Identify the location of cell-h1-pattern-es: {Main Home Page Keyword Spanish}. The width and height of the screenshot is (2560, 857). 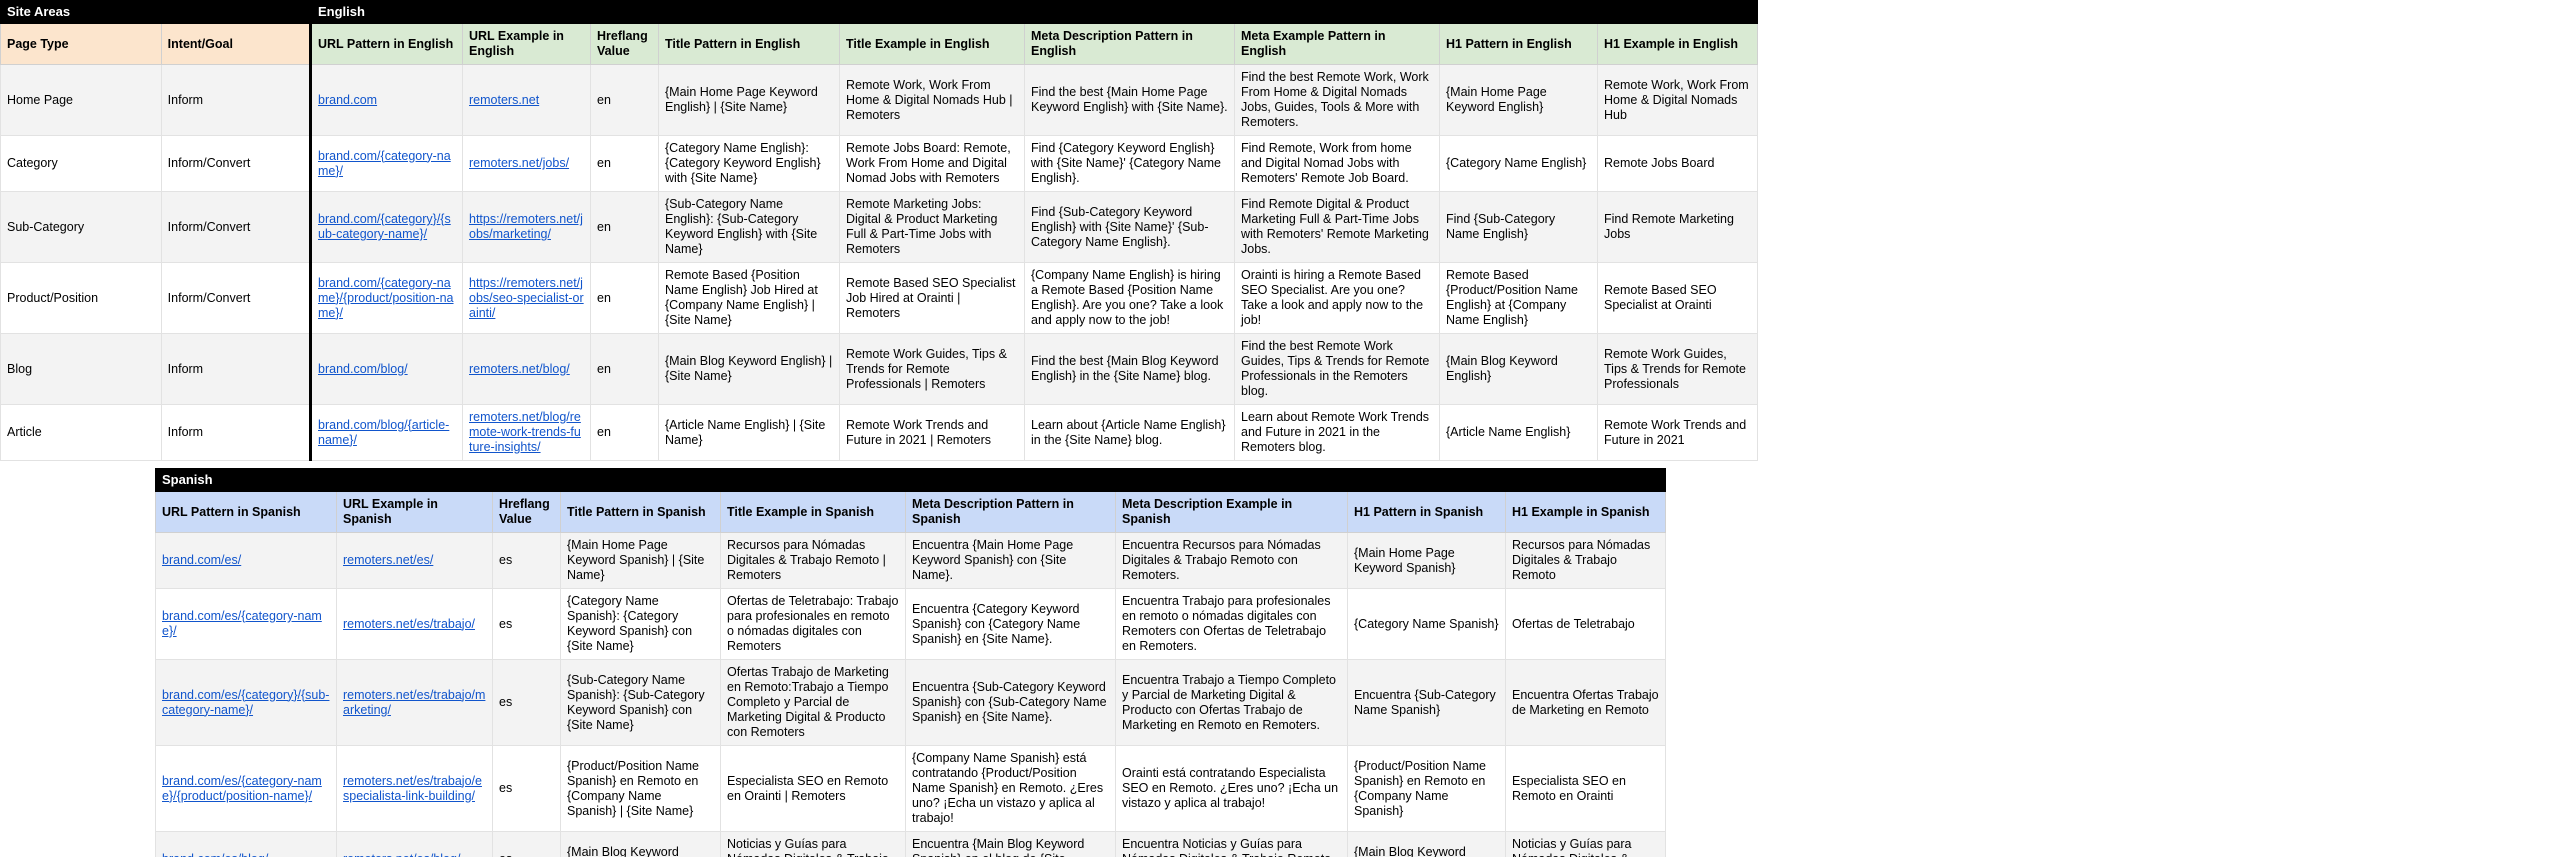
(1426, 560).